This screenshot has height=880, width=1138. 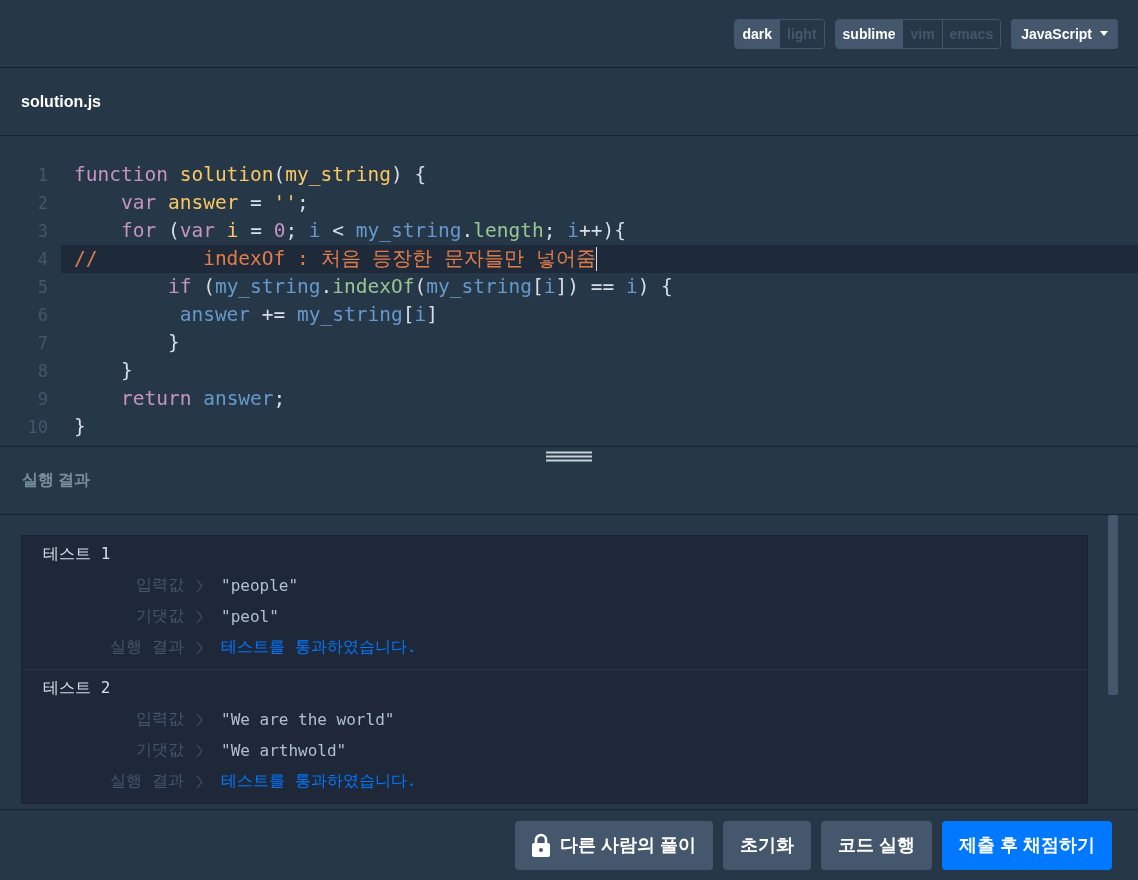 I want to click on action-button: 코드 실행, so click(x=876, y=845).